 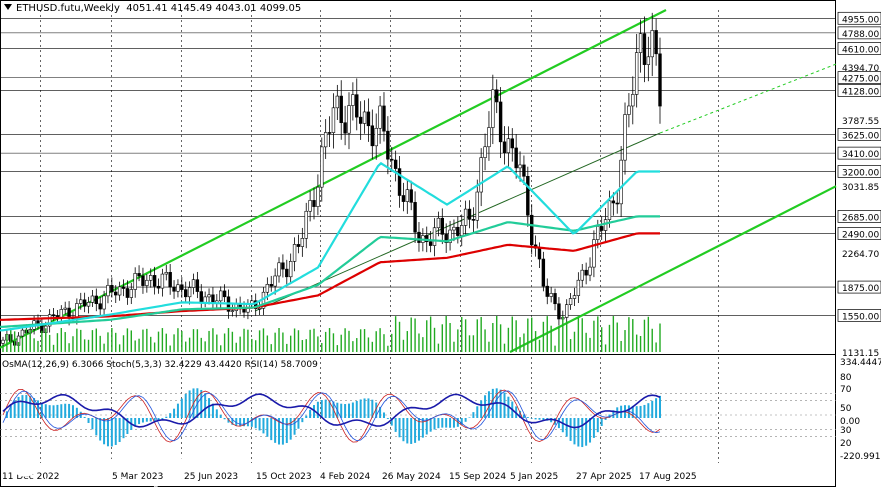 I want to click on price-axis-label: 1550.00, so click(x=860, y=317).